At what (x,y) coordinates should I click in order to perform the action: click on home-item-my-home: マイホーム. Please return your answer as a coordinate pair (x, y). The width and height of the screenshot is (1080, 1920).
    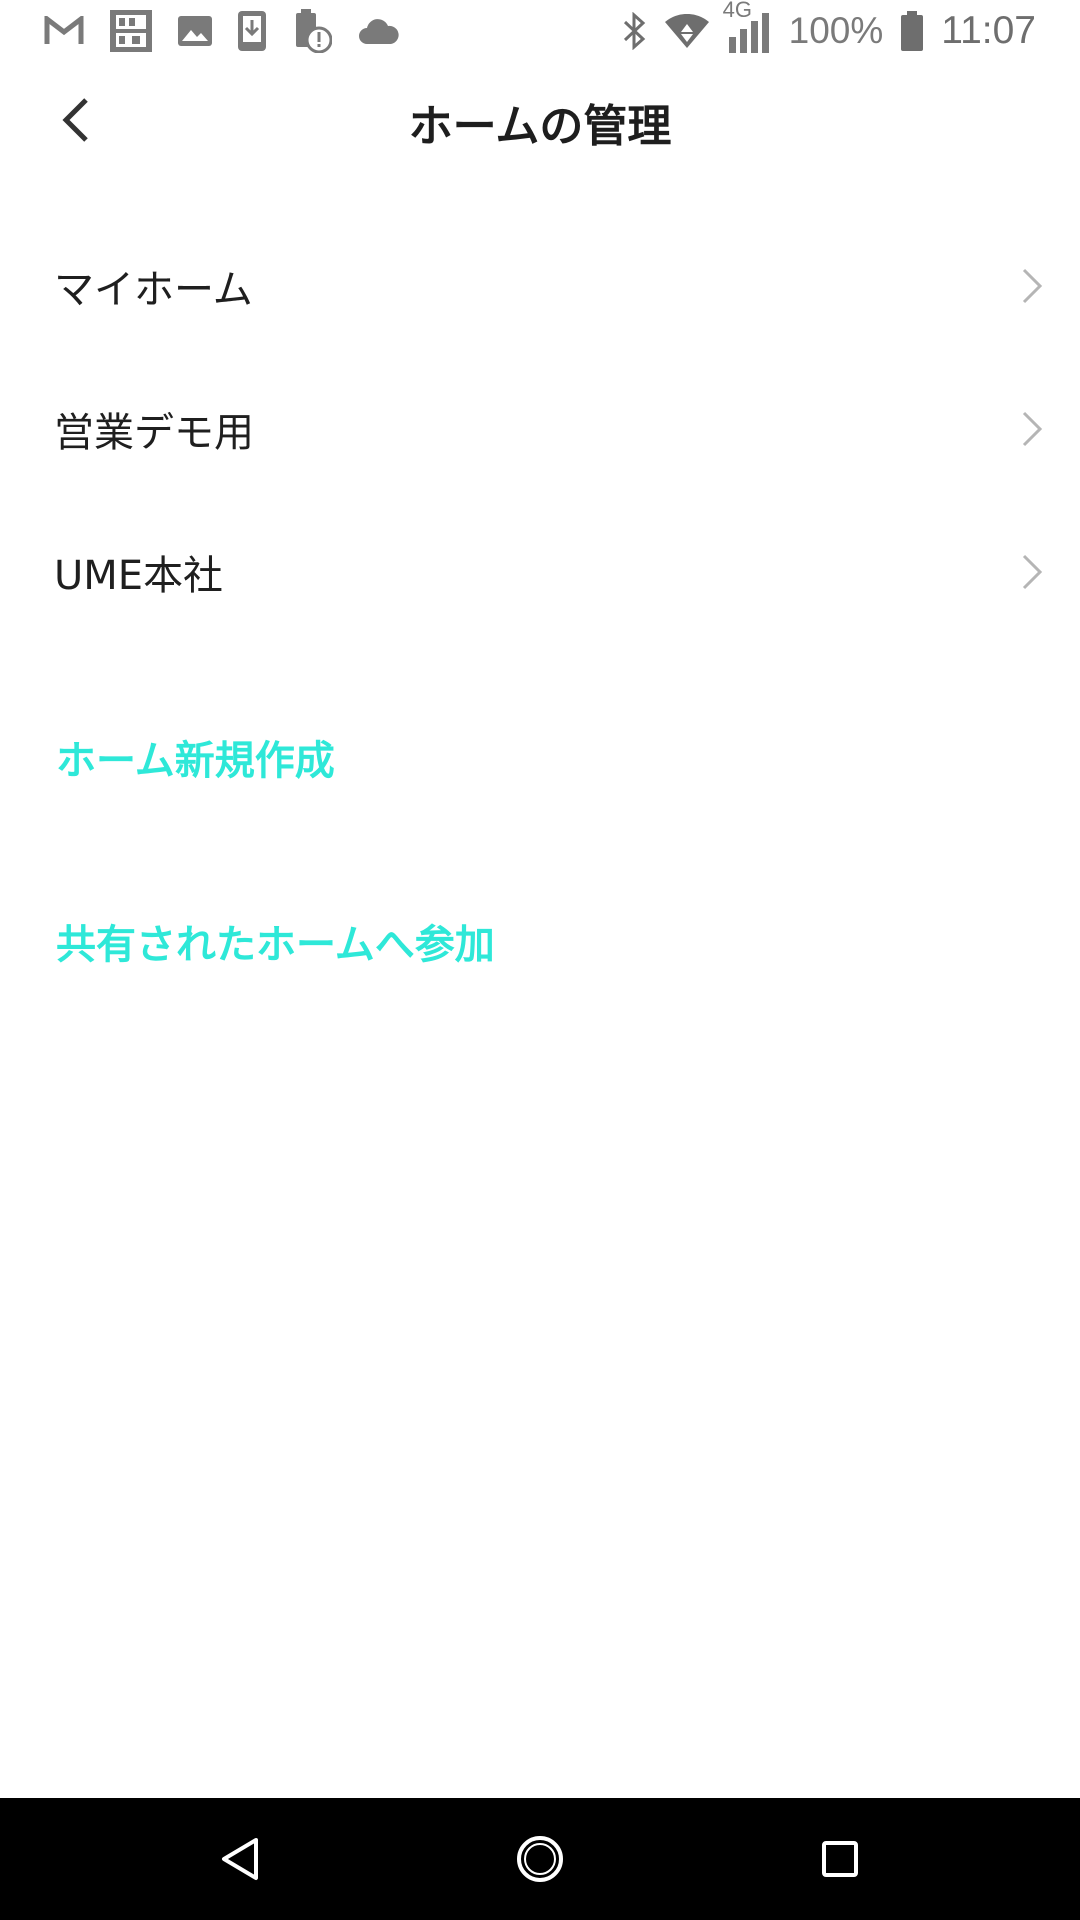
    Looking at the image, I should click on (540, 285).